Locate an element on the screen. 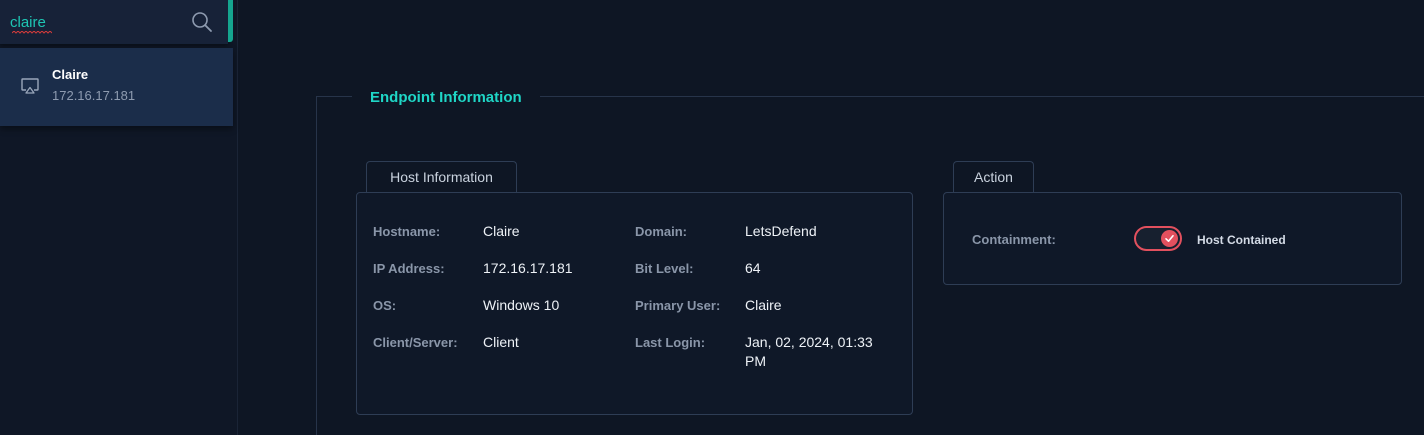 The width and height of the screenshot is (1424, 435). last-login-value: Jan, 02, 2024, 01:33 PM is located at coordinates (809, 351).